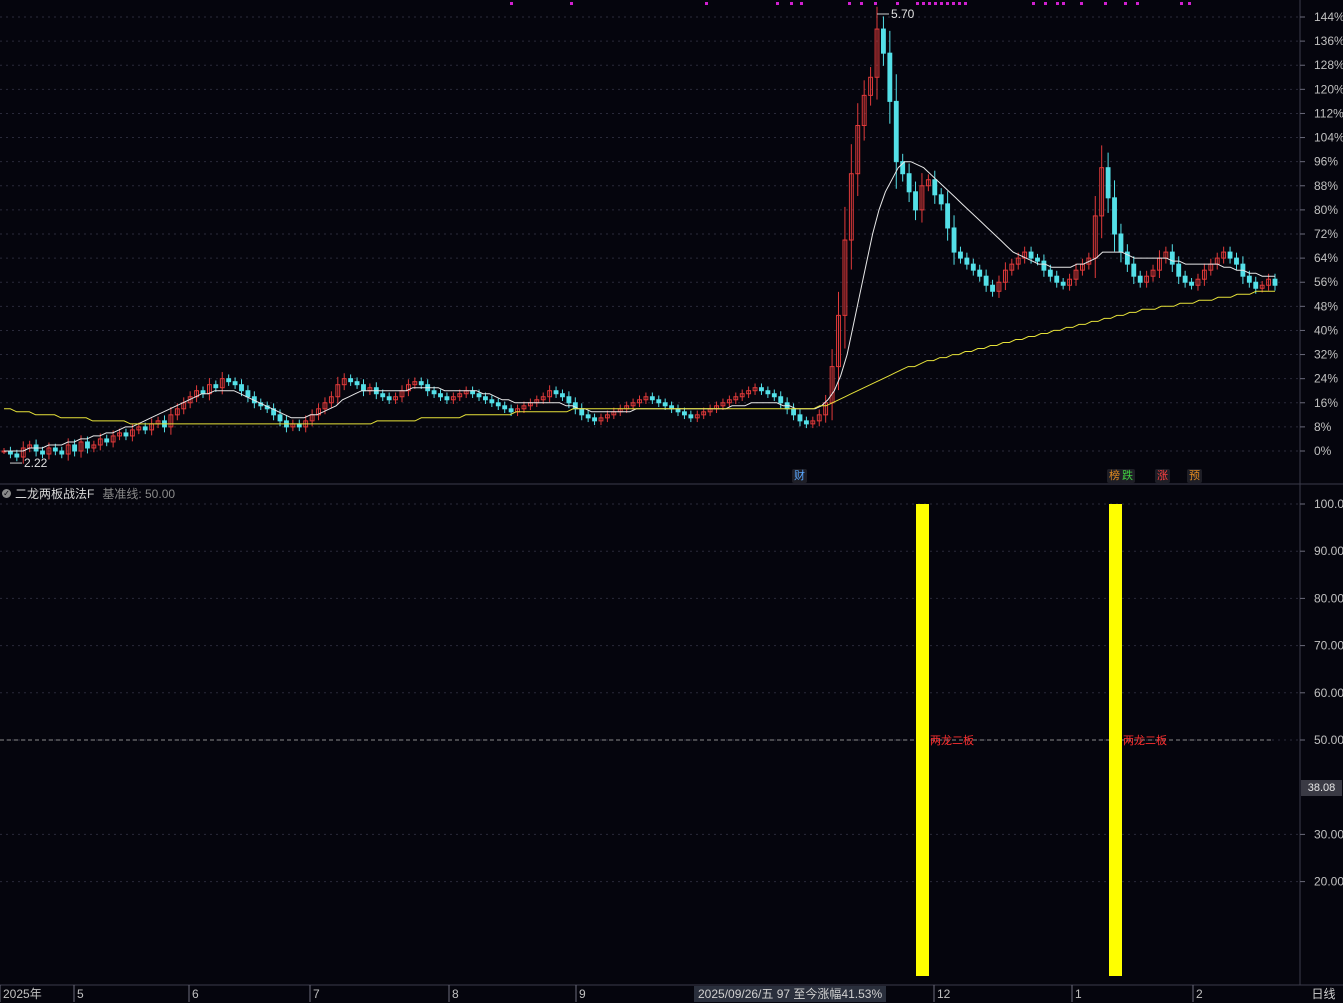 The width and height of the screenshot is (1343, 1003). Describe the element at coordinates (195, 994) in the screenshot. I see `x-tick-label: 6` at that location.